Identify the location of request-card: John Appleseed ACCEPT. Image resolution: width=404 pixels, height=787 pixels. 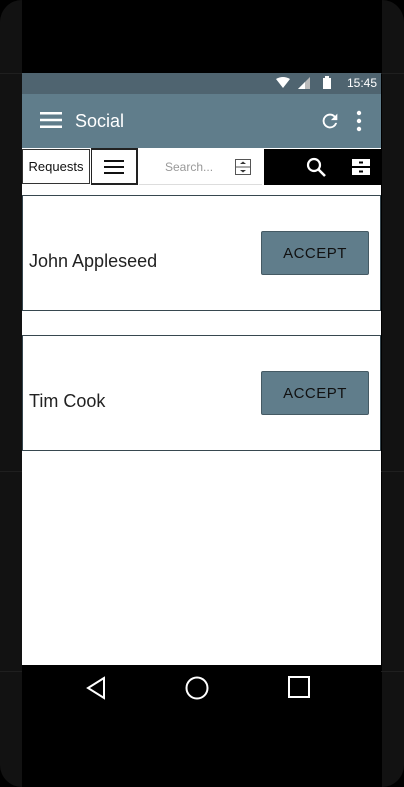
(201, 253).